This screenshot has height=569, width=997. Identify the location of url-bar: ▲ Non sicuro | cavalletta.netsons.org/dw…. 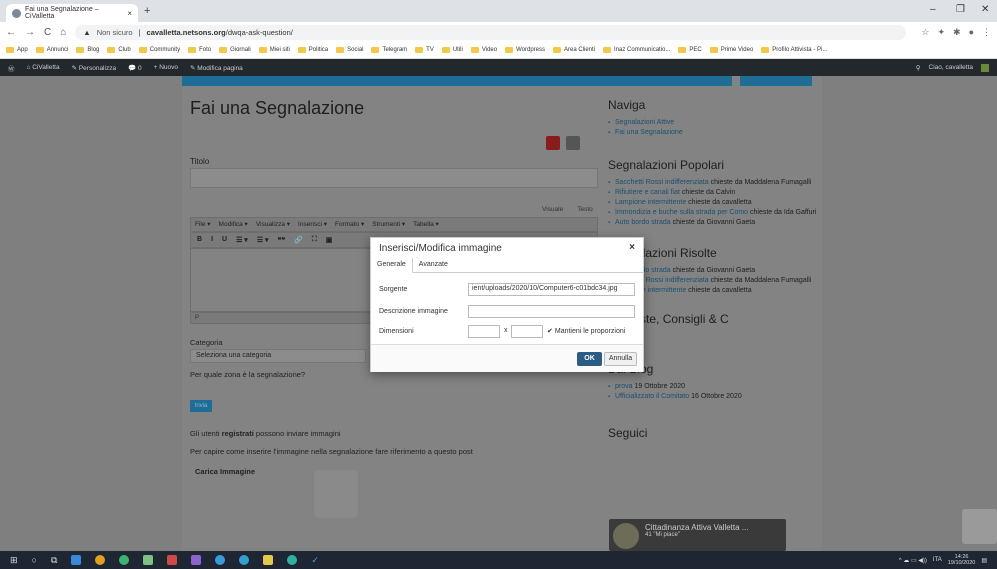
(491, 32).